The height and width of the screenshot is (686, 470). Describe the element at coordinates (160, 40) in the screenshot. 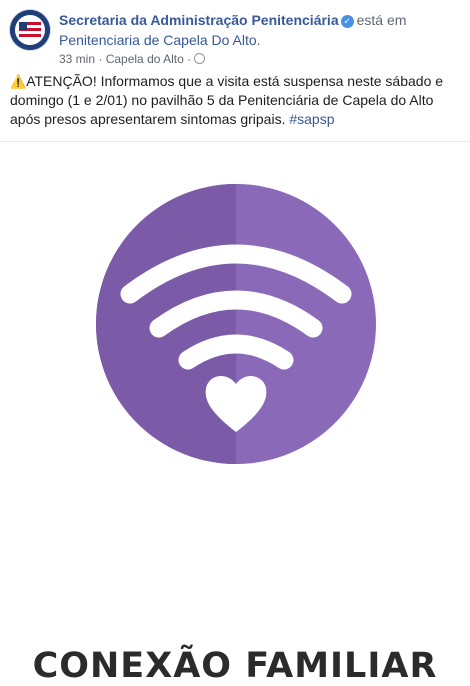

I see `location-link: Penitenciaria de Capela Do Alto.` at that location.